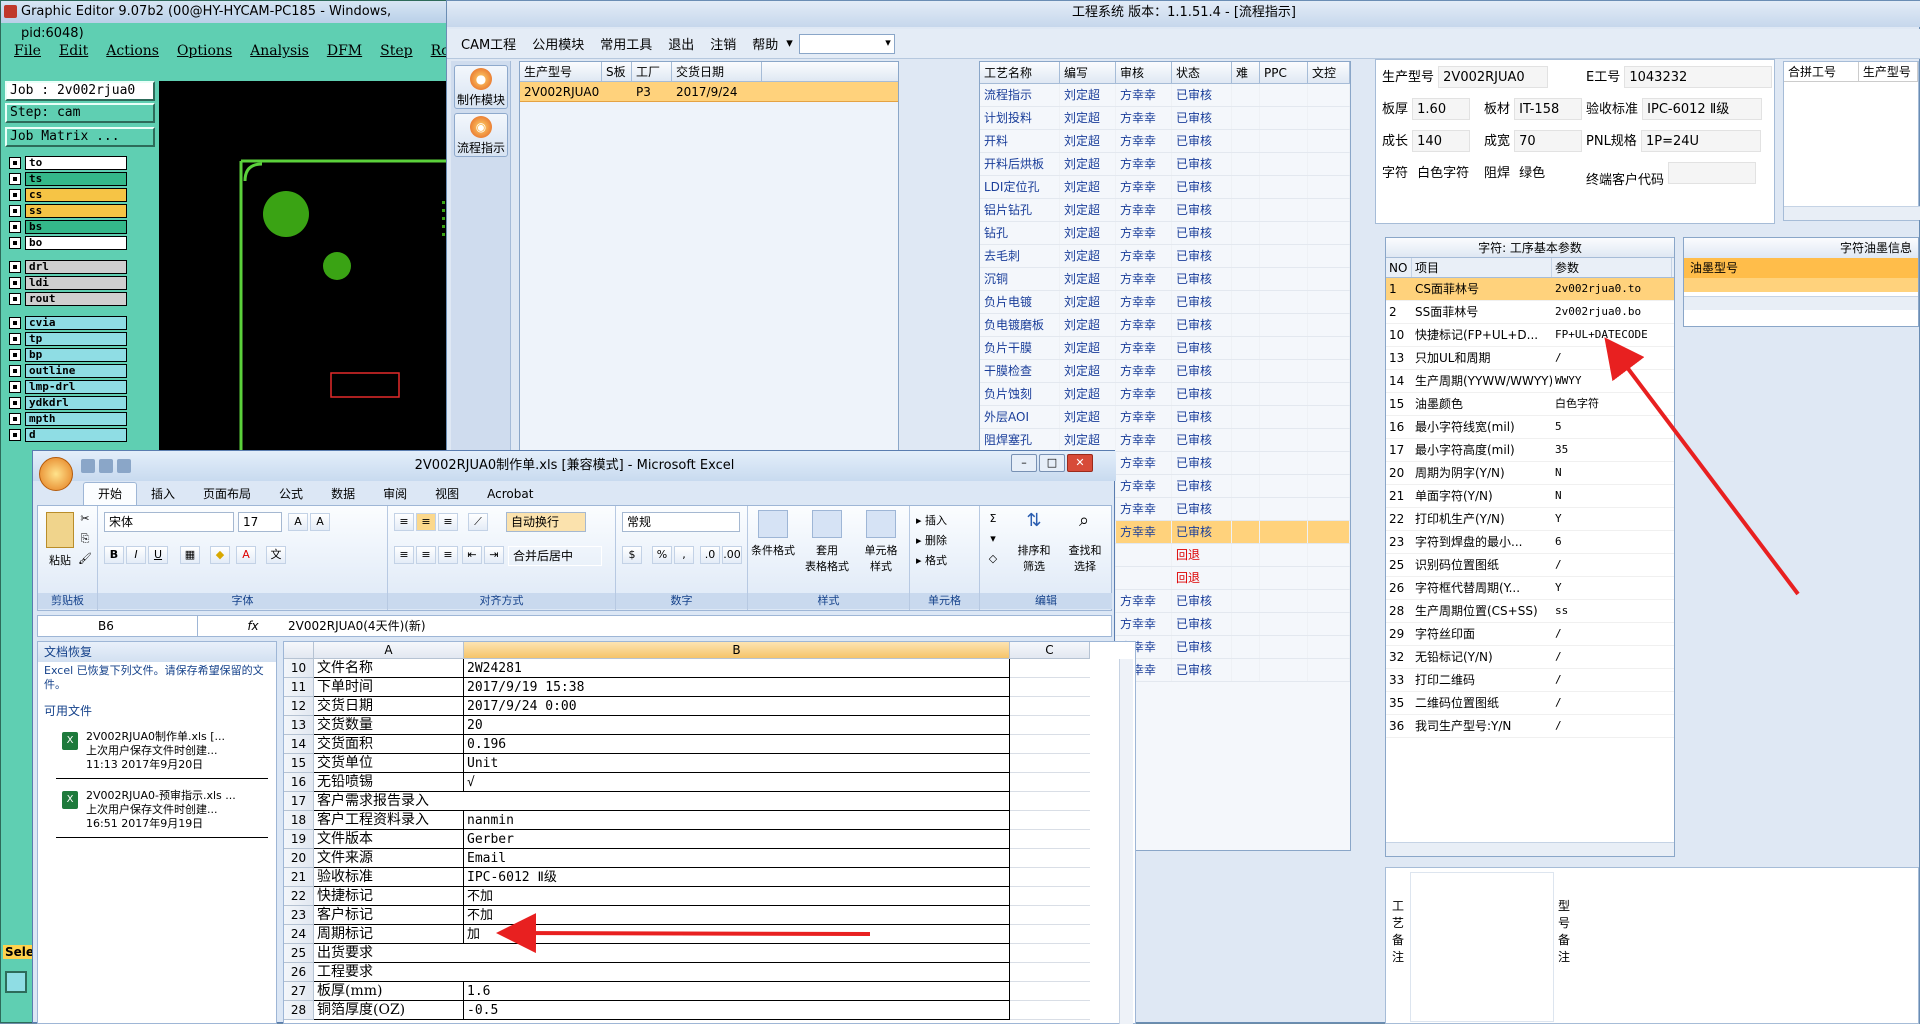 The image size is (1920, 1024). What do you see at coordinates (1493, 77) in the screenshot?
I see `model-field: 2V002RJUA0` at bounding box center [1493, 77].